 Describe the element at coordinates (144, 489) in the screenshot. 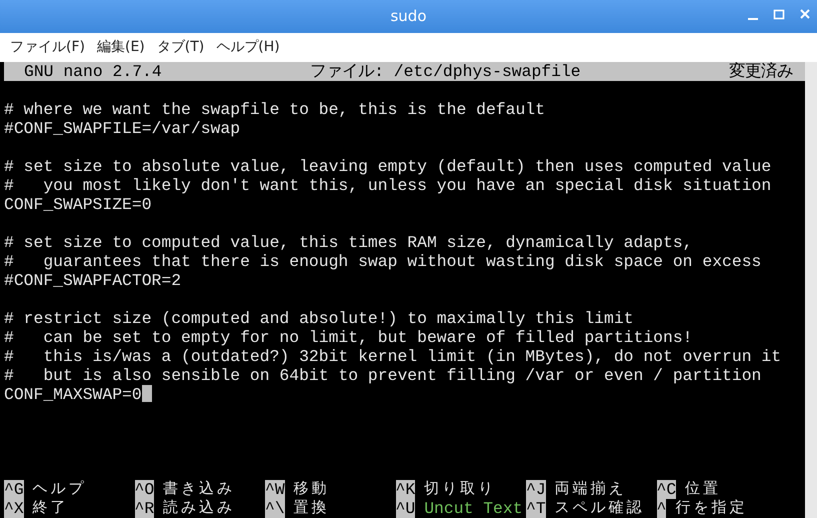

I see `shortcut-key: ^O` at that location.